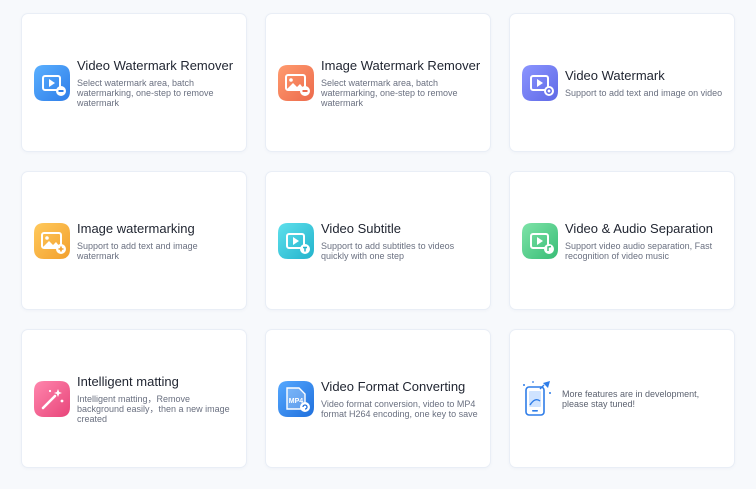 This screenshot has width=756, height=489. What do you see at coordinates (639, 228) in the screenshot?
I see `card-title: Video & Audio Separation` at bounding box center [639, 228].